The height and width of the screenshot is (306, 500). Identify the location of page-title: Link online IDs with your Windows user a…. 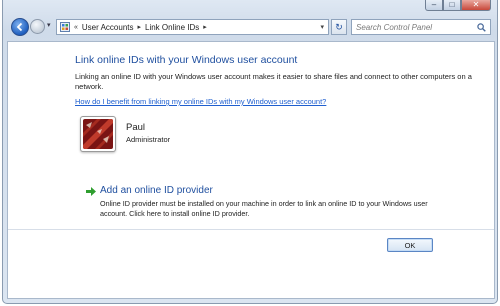
(186, 60).